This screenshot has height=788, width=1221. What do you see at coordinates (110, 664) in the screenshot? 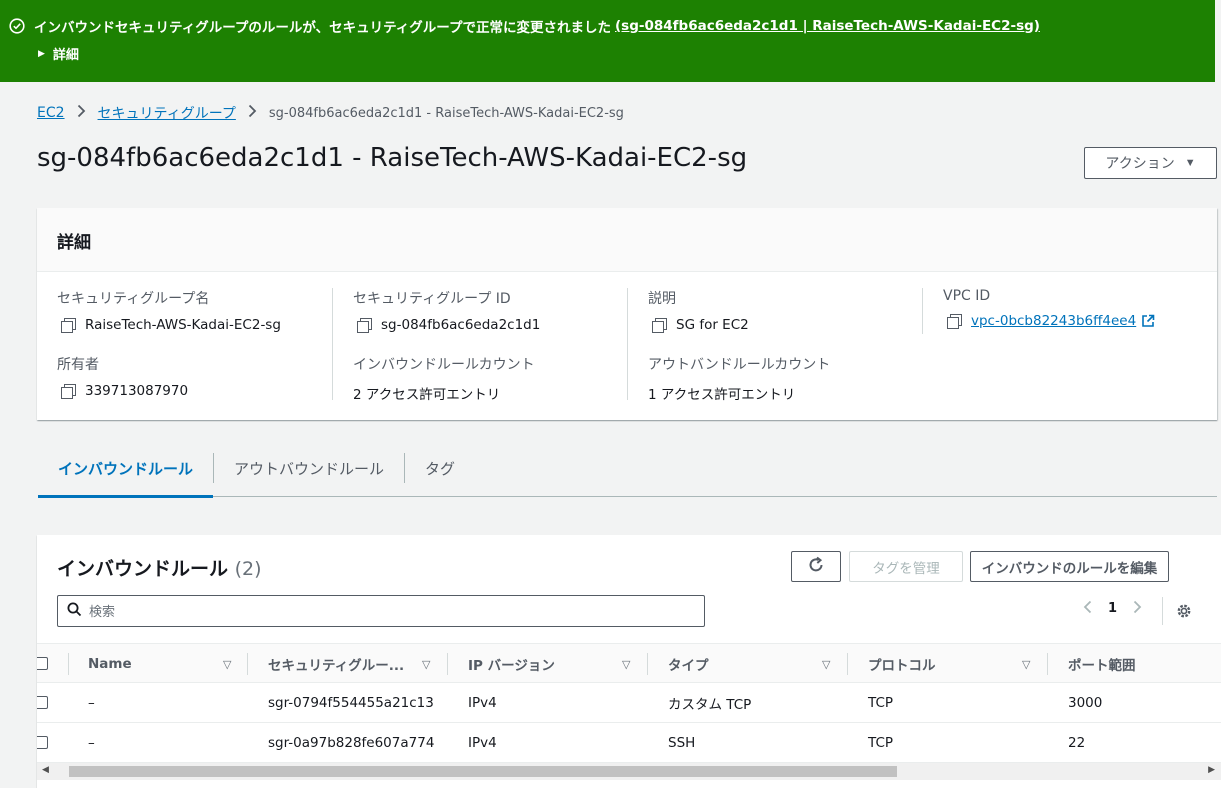
I see `column-header-name: Name` at bounding box center [110, 664].